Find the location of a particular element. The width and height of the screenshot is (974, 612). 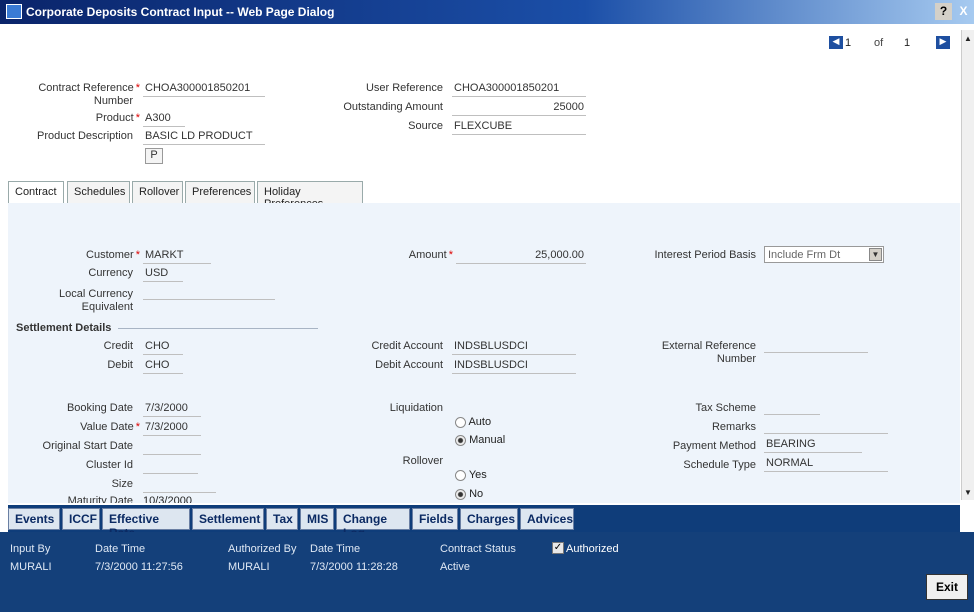

radio-yes is located at coordinates (460, 475).